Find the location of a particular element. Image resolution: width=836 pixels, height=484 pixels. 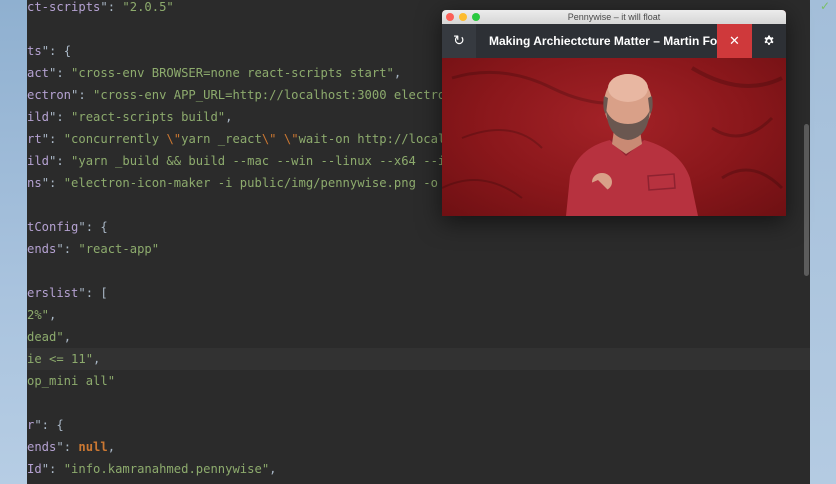

code-line: Id": "info.kamranahmed.pennywise", is located at coordinates (152, 469).